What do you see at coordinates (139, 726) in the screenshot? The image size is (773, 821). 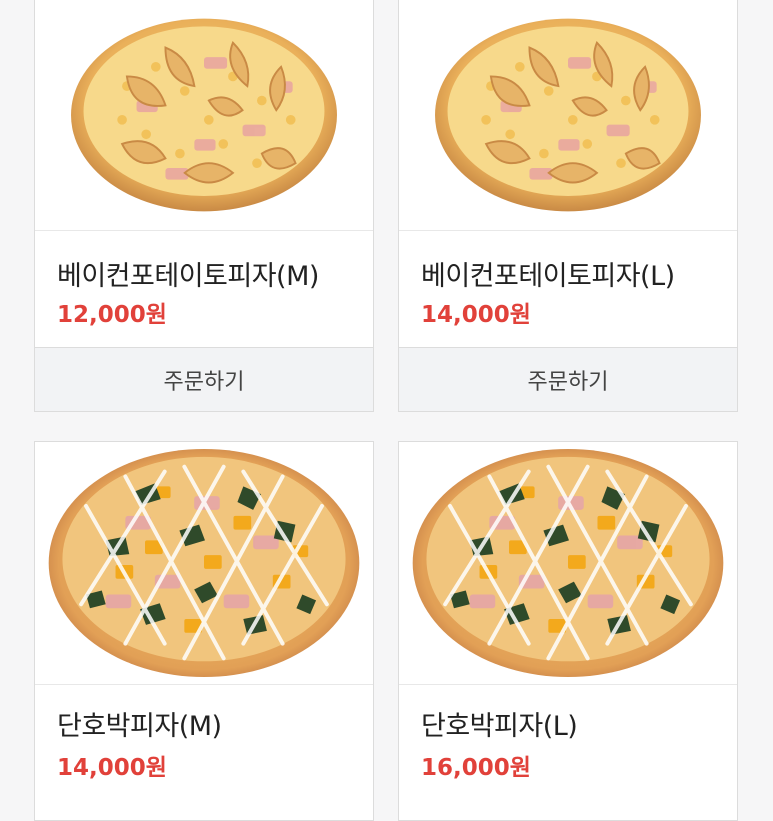 I see `product-name: 단호박피자(M)` at bounding box center [139, 726].